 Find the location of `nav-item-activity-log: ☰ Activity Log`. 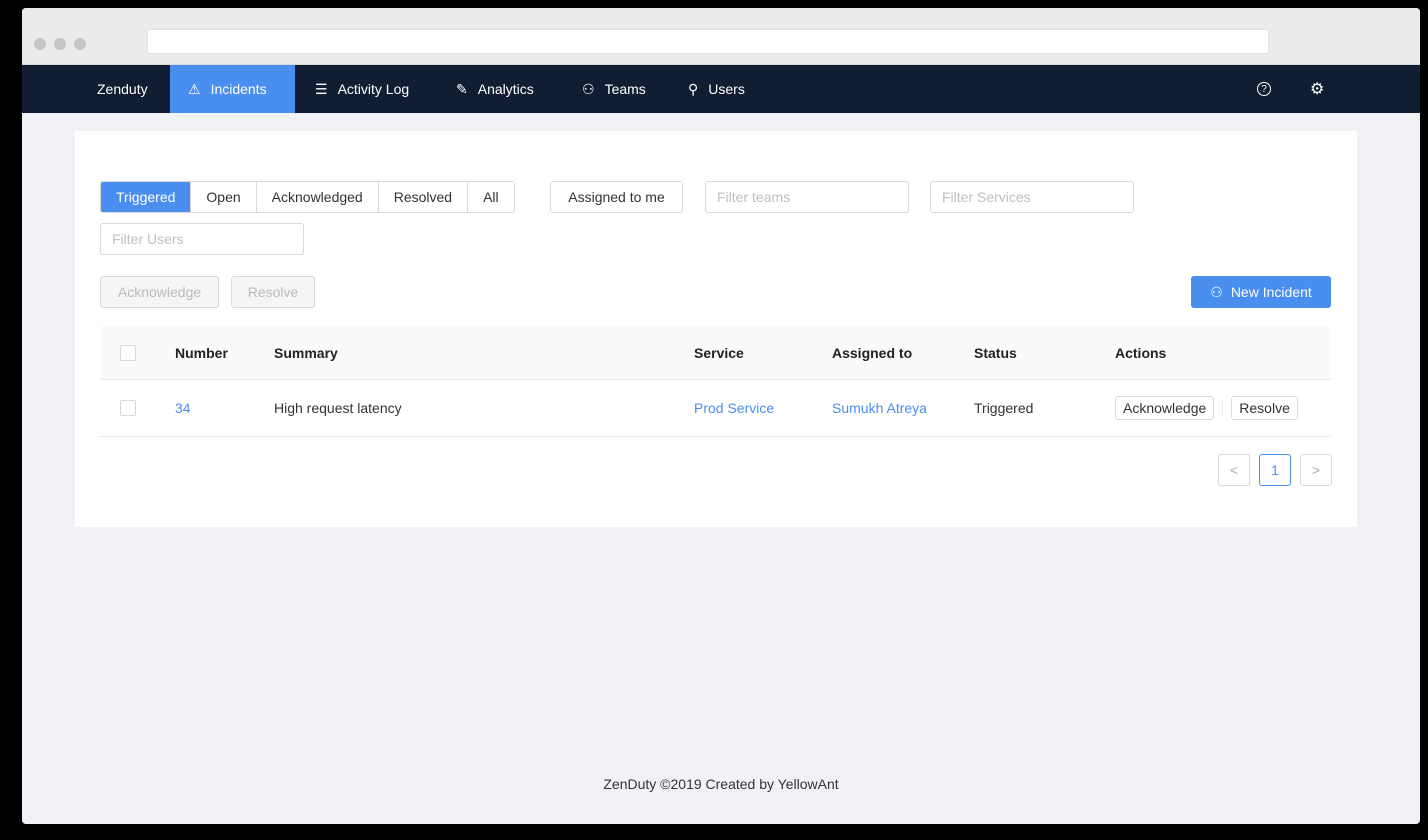

nav-item-activity-log: ☰ Activity Log is located at coordinates (362, 89).